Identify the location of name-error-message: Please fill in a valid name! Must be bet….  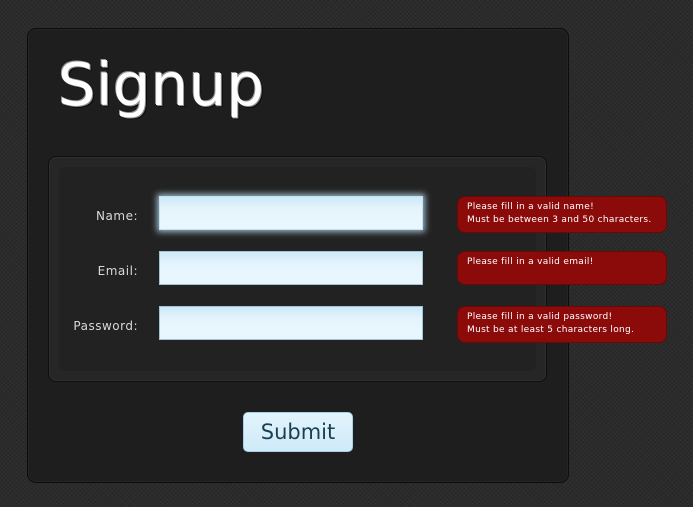
(562, 214).